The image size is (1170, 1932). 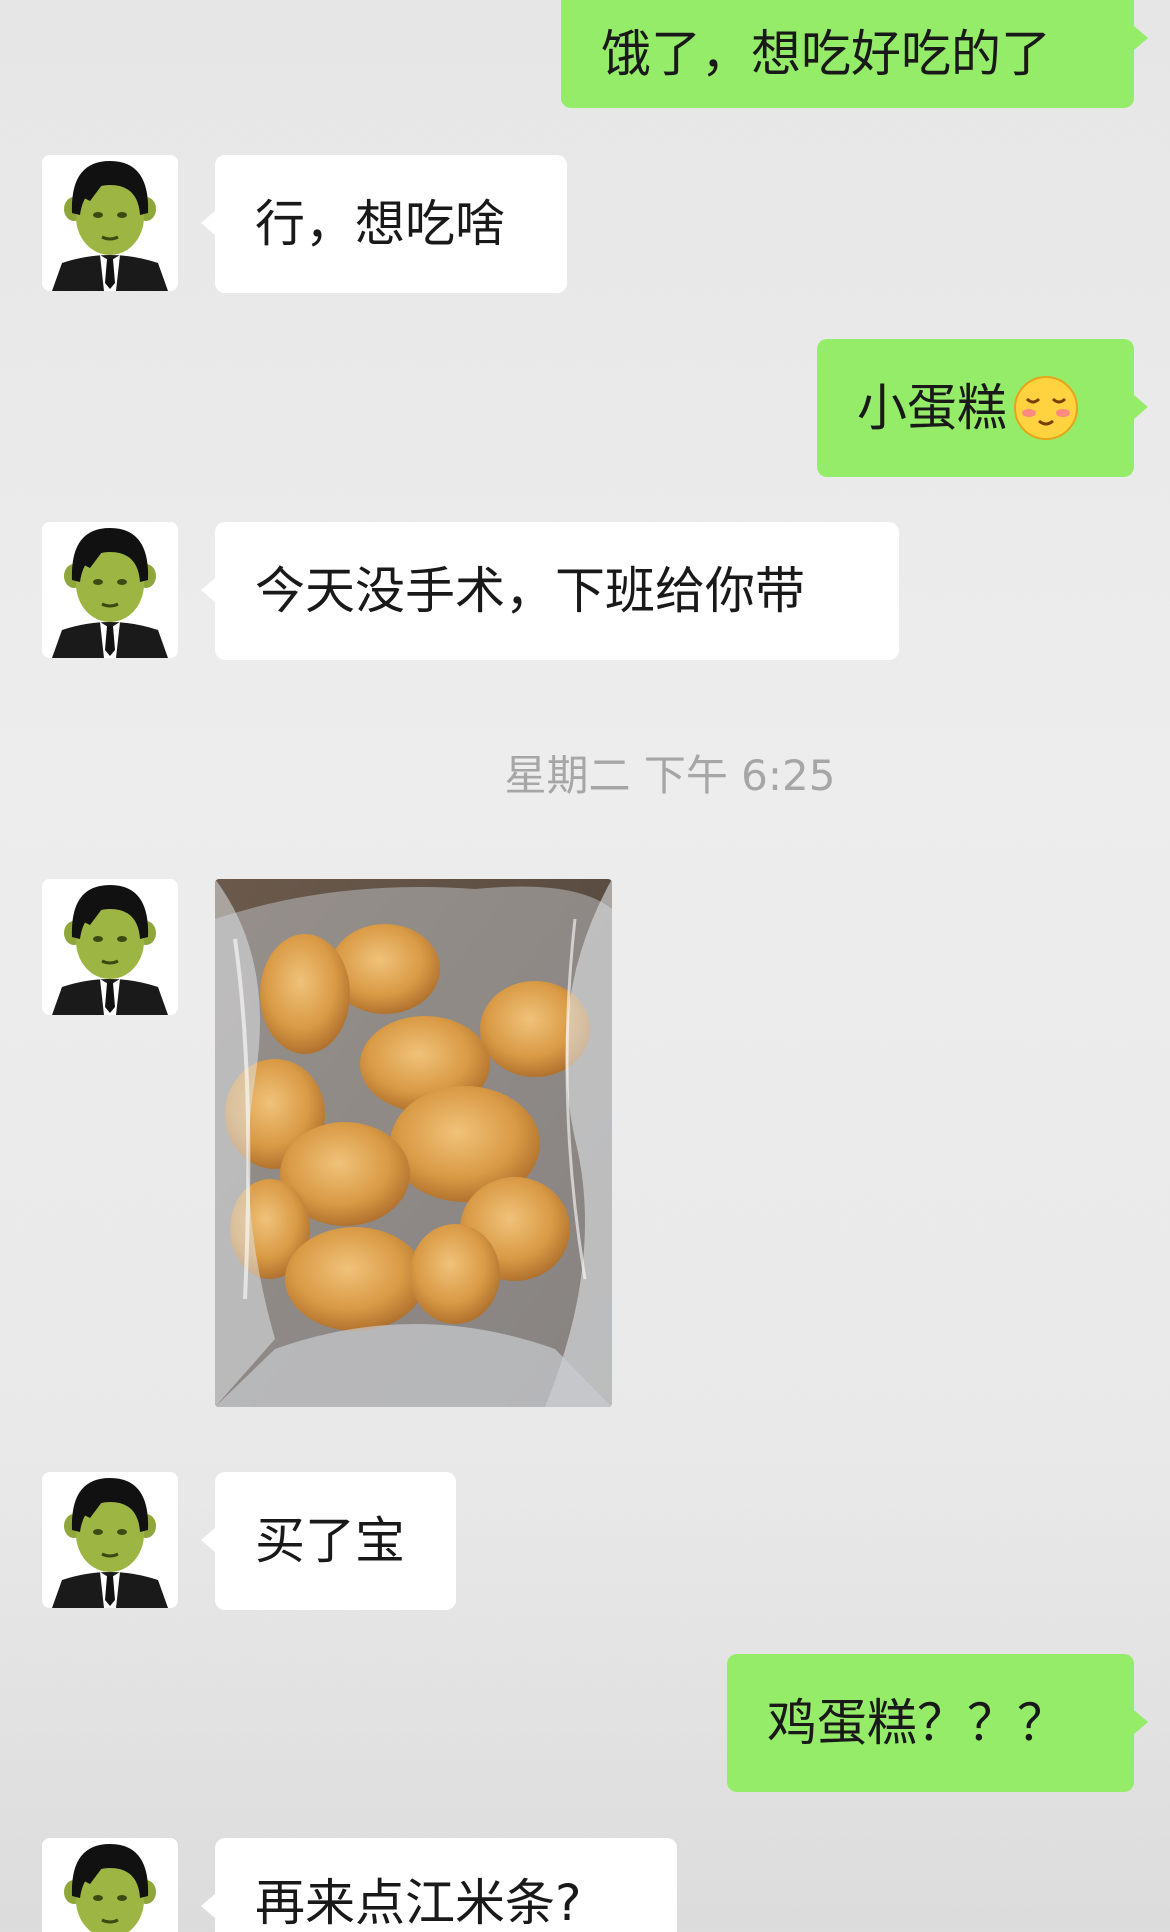 I want to click on cakes-in-plastic-bag-photo, so click(x=413, y=1143).